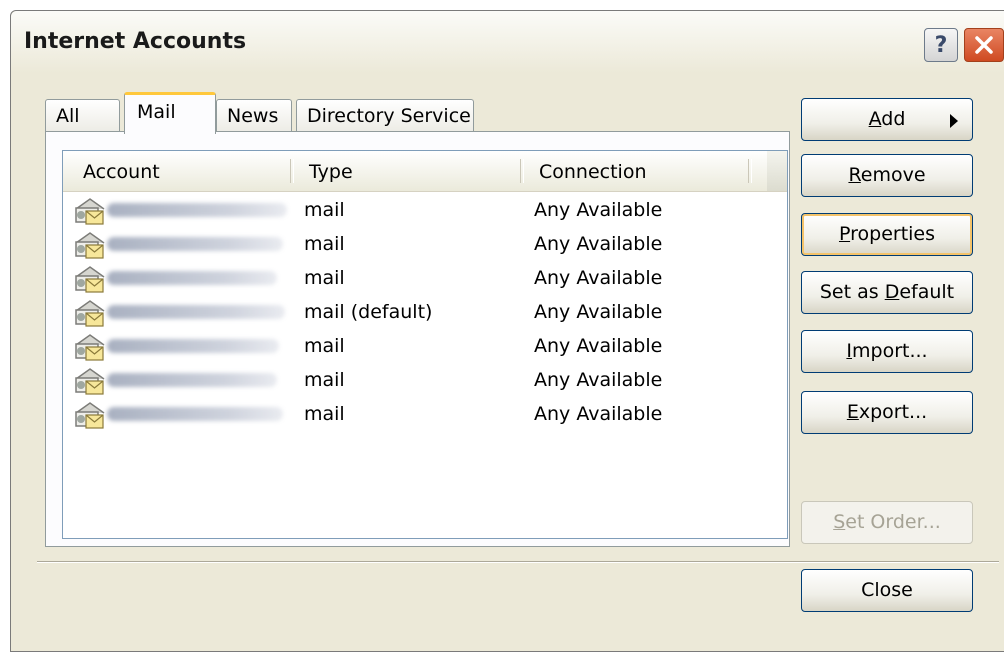 This screenshot has height=652, width=1004. What do you see at coordinates (121, 172) in the screenshot?
I see `column-header-account-label: Account` at bounding box center [121, 172].